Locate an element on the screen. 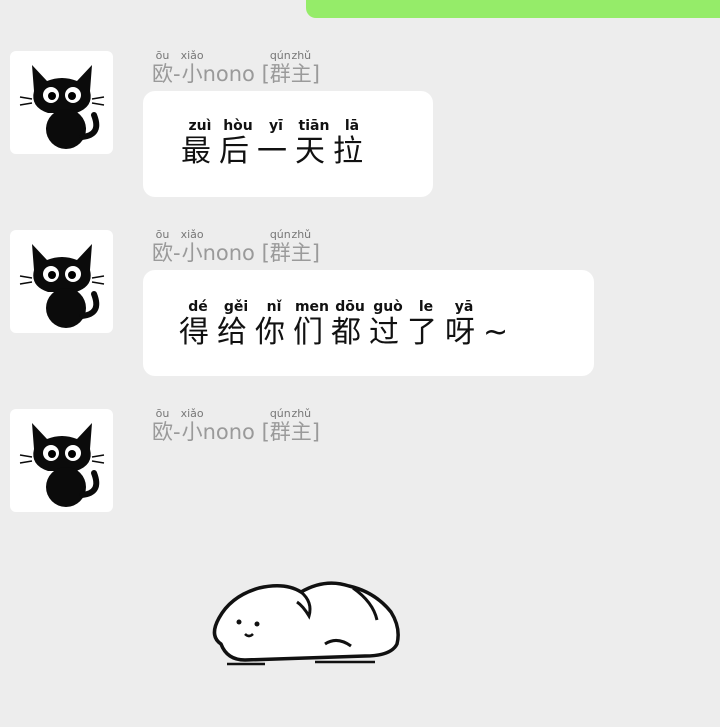 This screenshot has width=720, height=727. message-bubble: 最zuì后hòu一yī天tiān拉lā is located at coordinates (288, 144).